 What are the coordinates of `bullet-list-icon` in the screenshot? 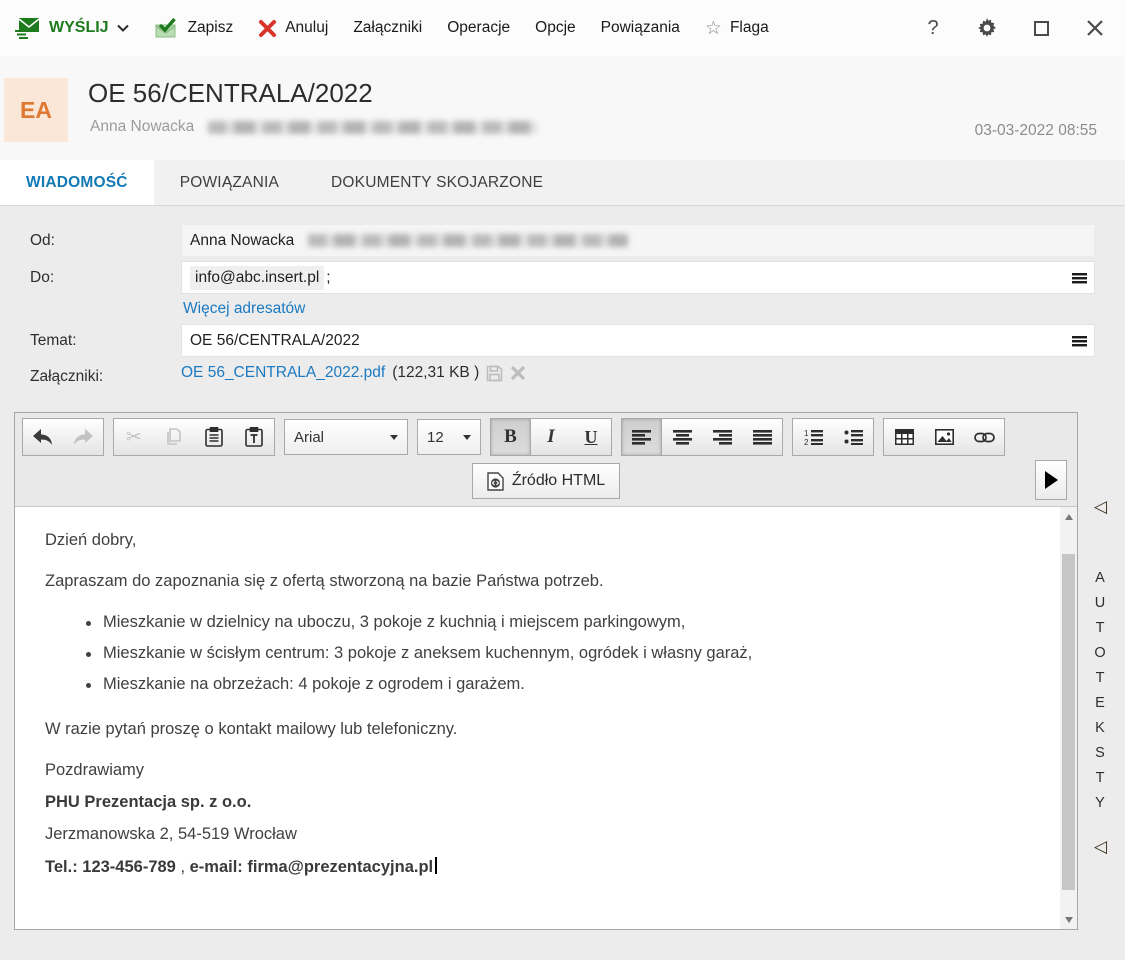 It's located at (853, 437).